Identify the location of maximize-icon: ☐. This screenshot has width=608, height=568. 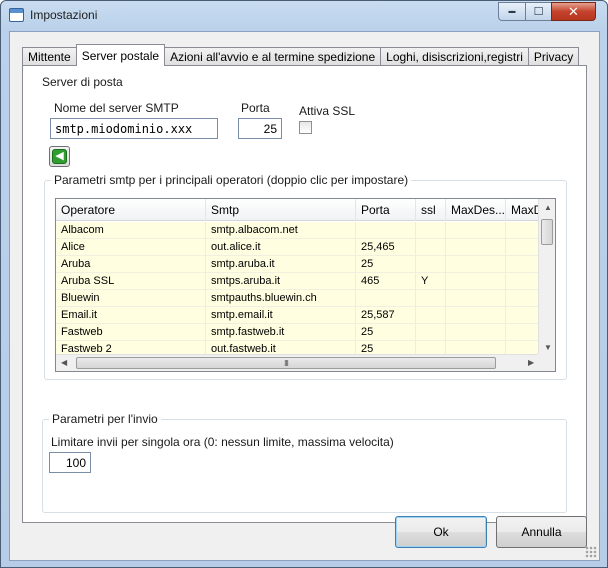
(538, 12).